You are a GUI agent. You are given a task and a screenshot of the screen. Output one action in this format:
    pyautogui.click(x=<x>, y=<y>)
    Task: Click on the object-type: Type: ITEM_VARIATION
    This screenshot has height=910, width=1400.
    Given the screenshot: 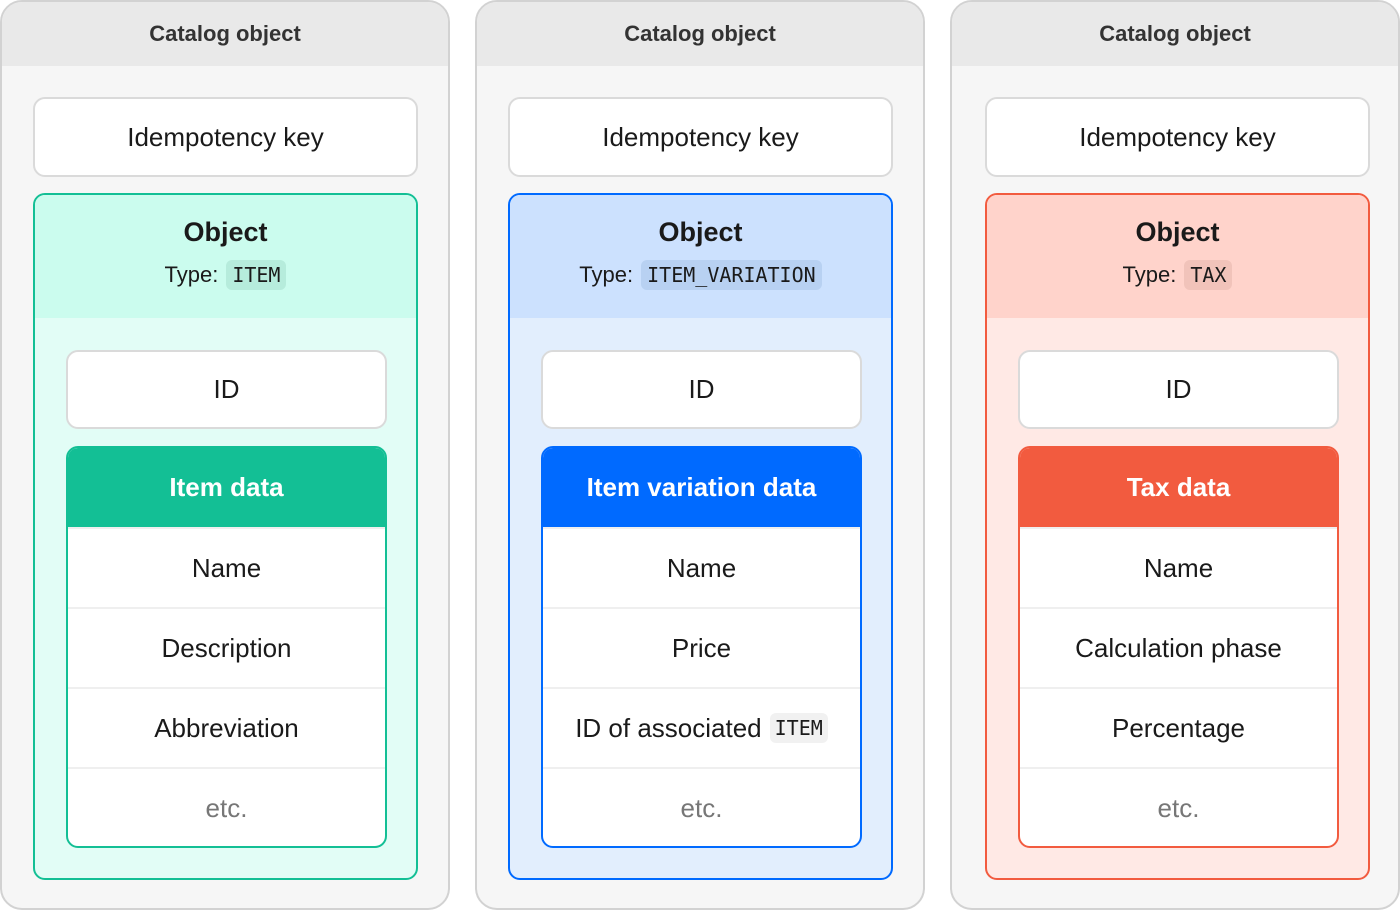 What is the action you would take?
    pyautogui.click(x=700, y=275)
    